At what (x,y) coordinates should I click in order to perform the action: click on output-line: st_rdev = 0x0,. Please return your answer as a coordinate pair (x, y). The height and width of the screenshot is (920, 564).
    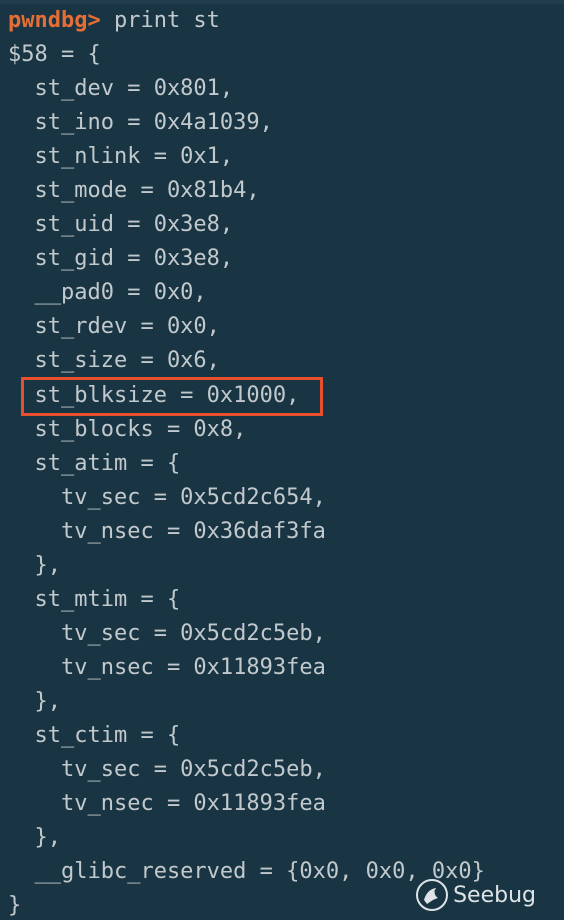
    Looking at the image, I should click on (114, 326).